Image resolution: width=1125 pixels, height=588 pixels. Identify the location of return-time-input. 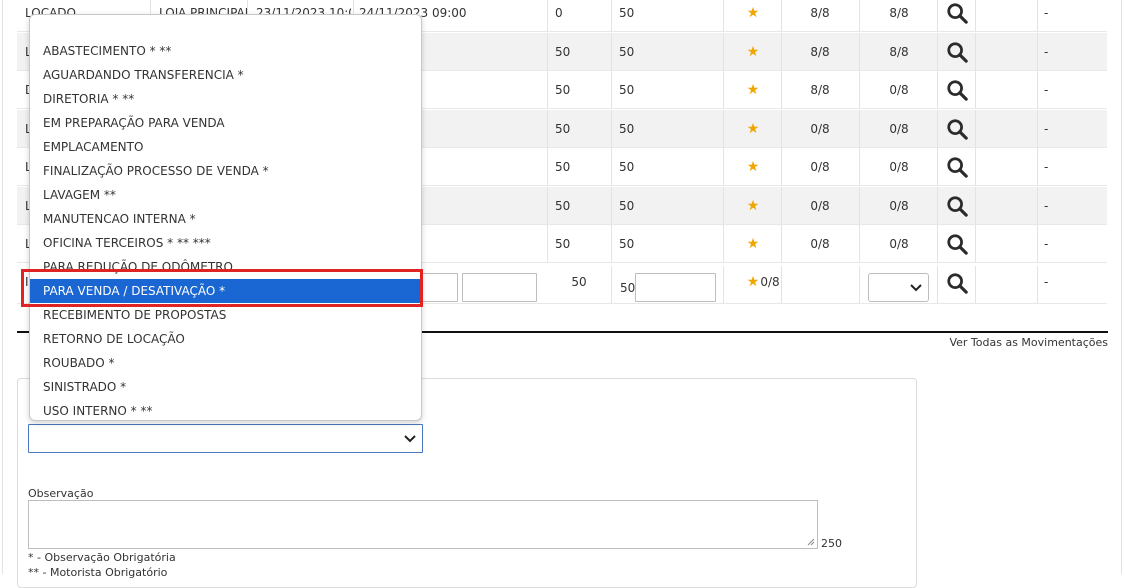
(499, 287).